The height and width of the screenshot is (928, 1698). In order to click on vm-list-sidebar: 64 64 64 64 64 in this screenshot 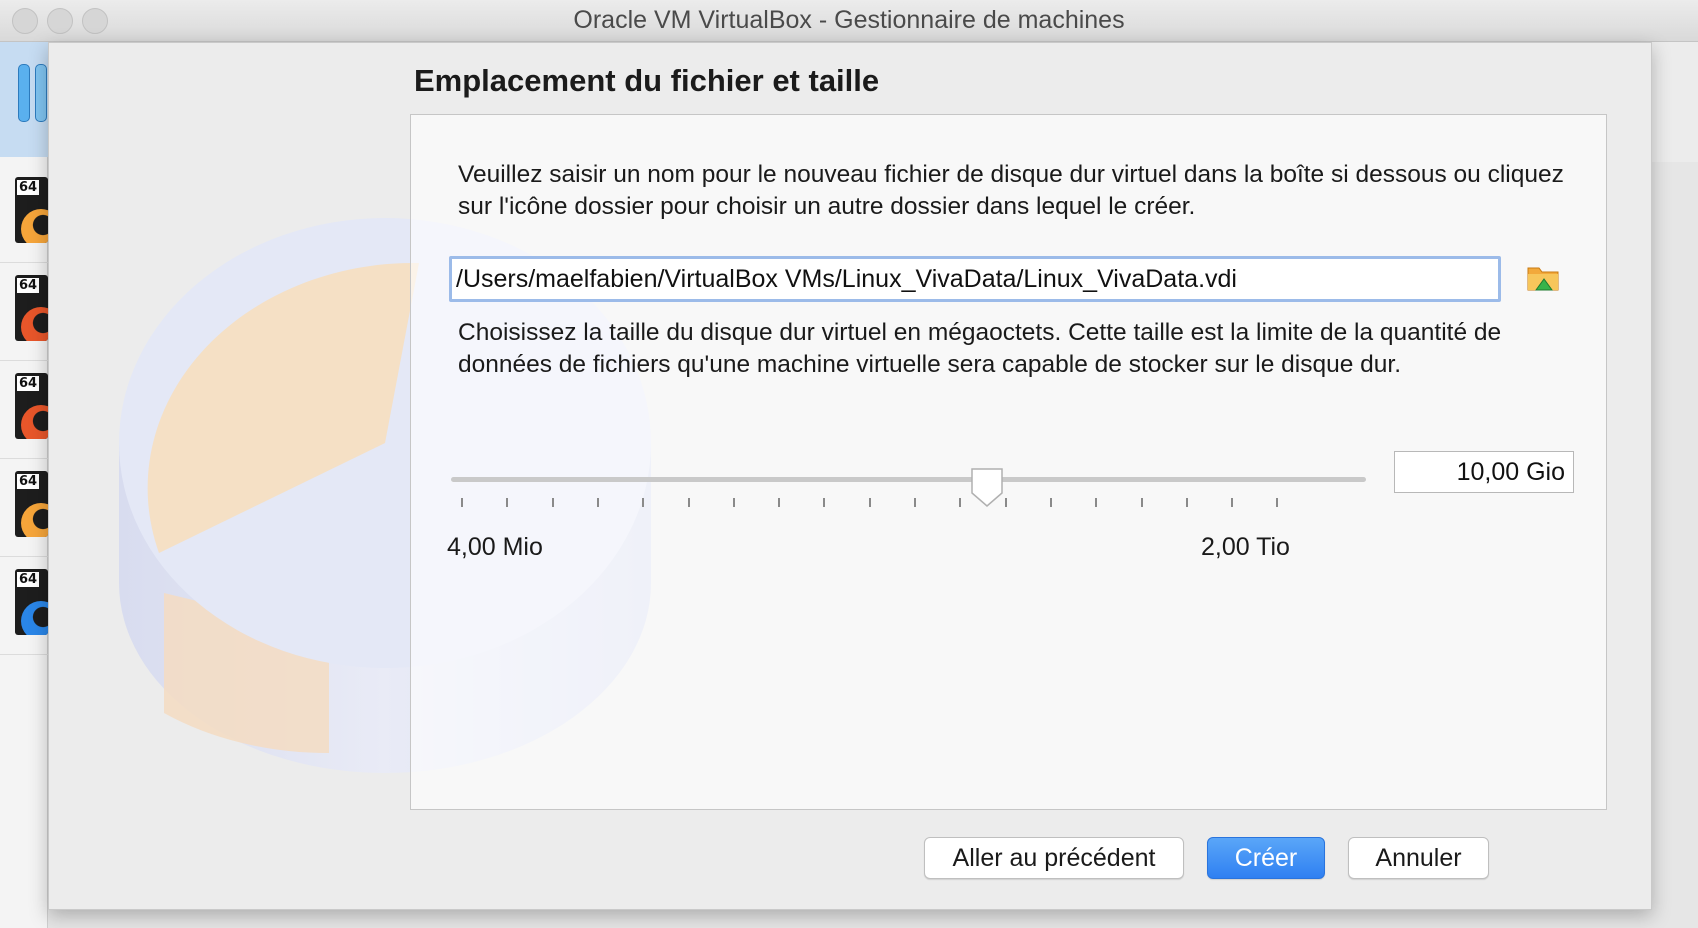, I will do `click(24, 485)`.